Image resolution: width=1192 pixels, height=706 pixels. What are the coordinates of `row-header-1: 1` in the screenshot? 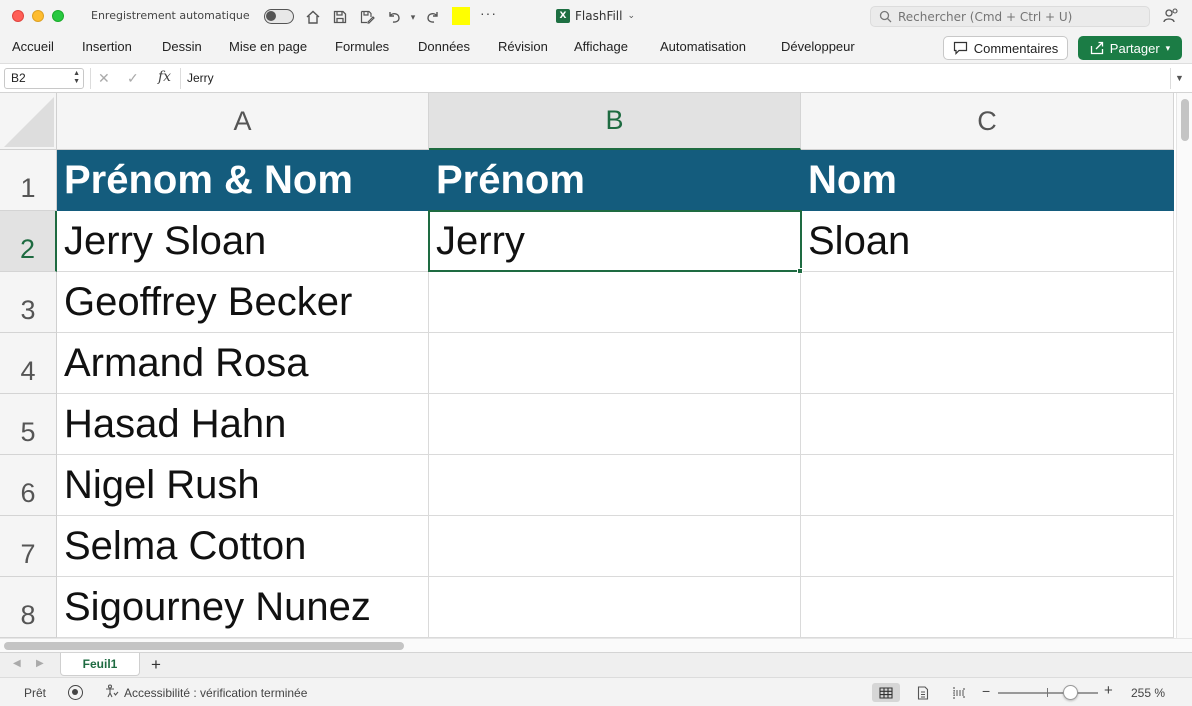 It's located at (28, 180).